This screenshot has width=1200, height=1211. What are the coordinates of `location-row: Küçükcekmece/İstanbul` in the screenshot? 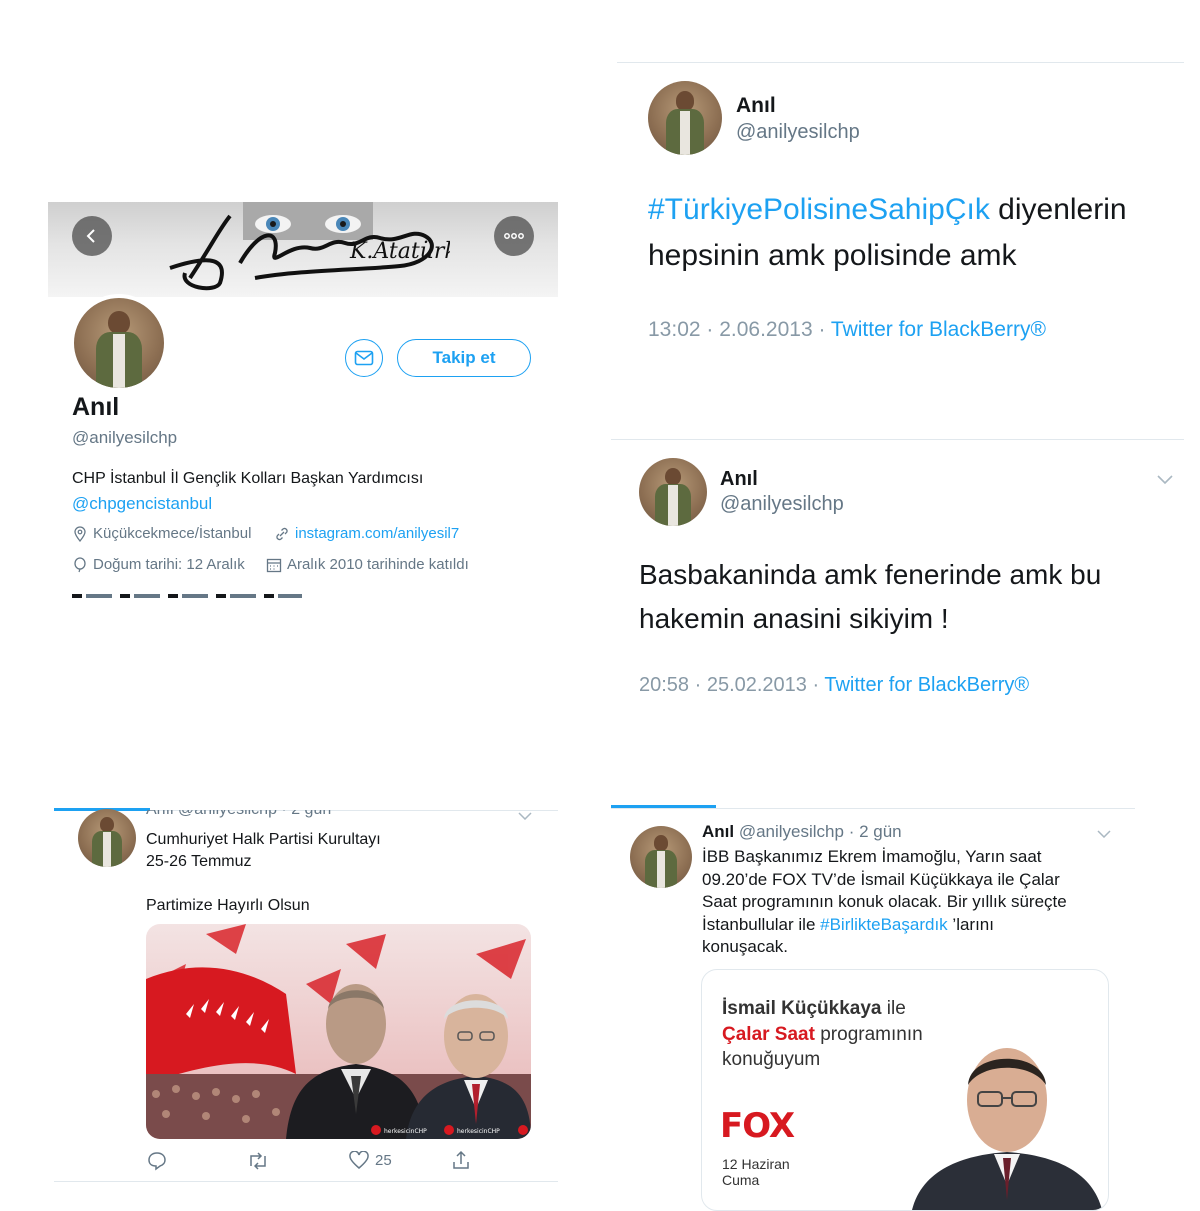 It's located at (161, 533).